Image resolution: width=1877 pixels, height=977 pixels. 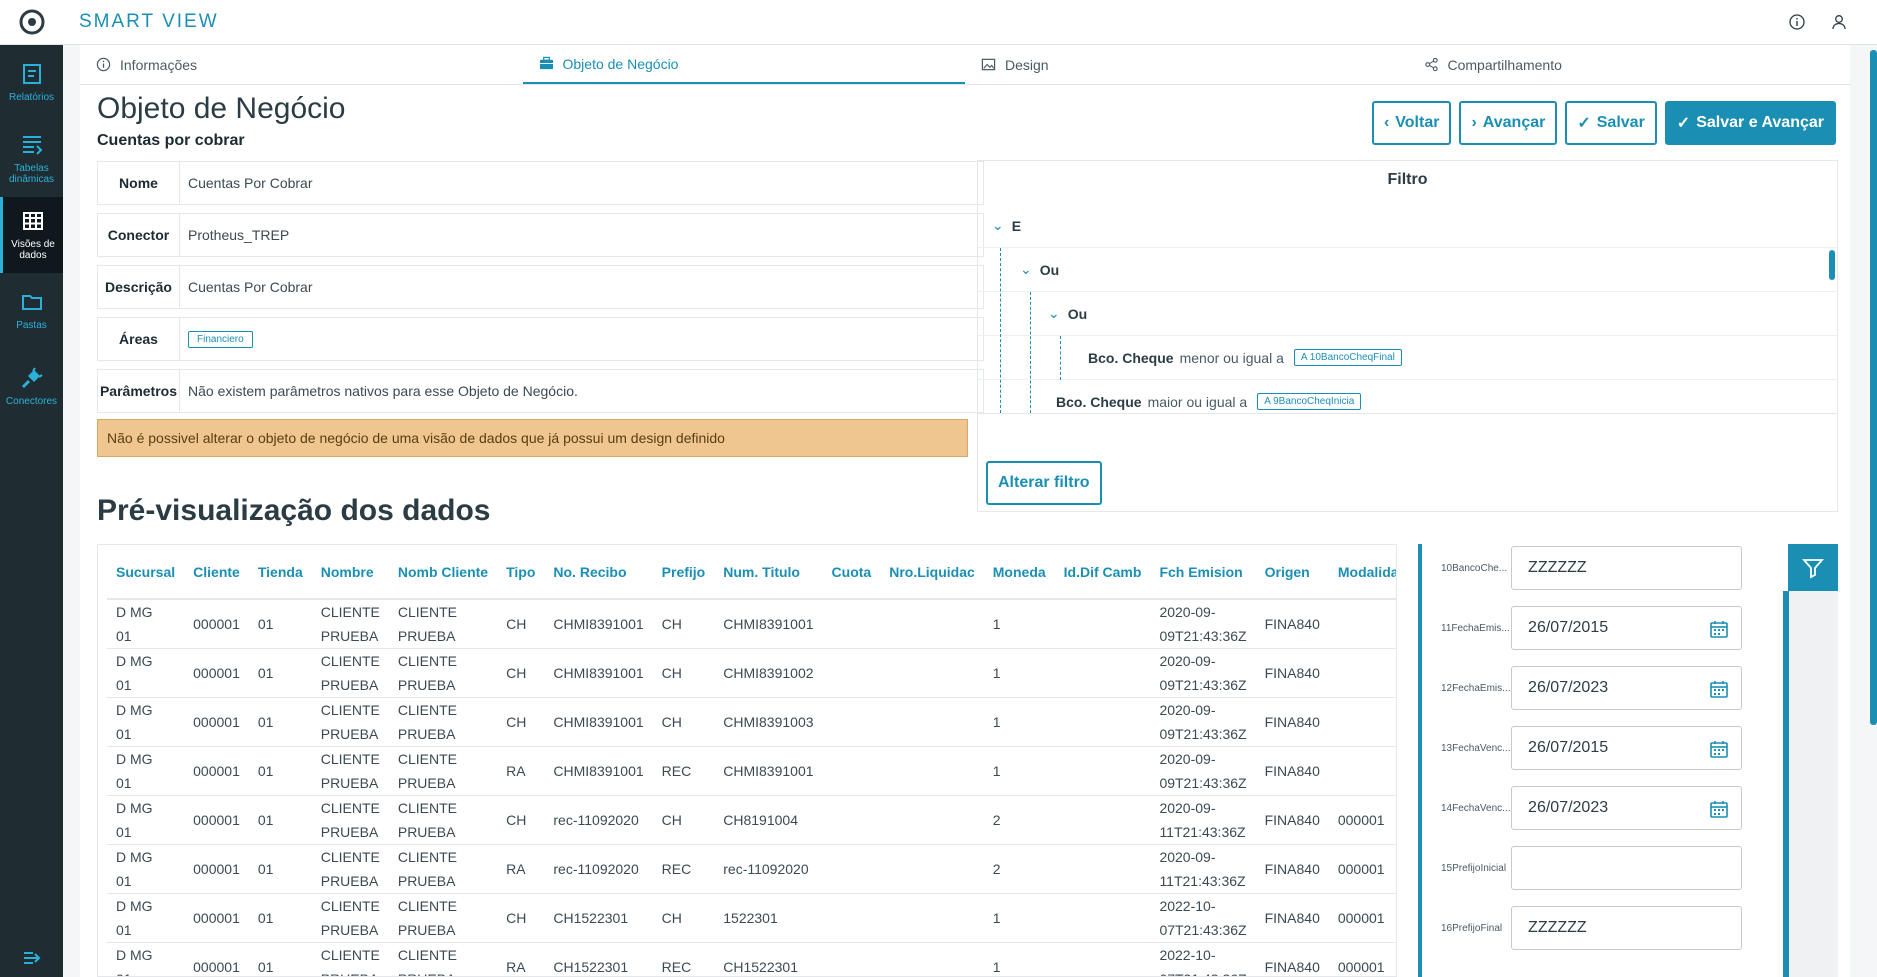 I want to click on app-logo-icon, so click(x=31, y=22).